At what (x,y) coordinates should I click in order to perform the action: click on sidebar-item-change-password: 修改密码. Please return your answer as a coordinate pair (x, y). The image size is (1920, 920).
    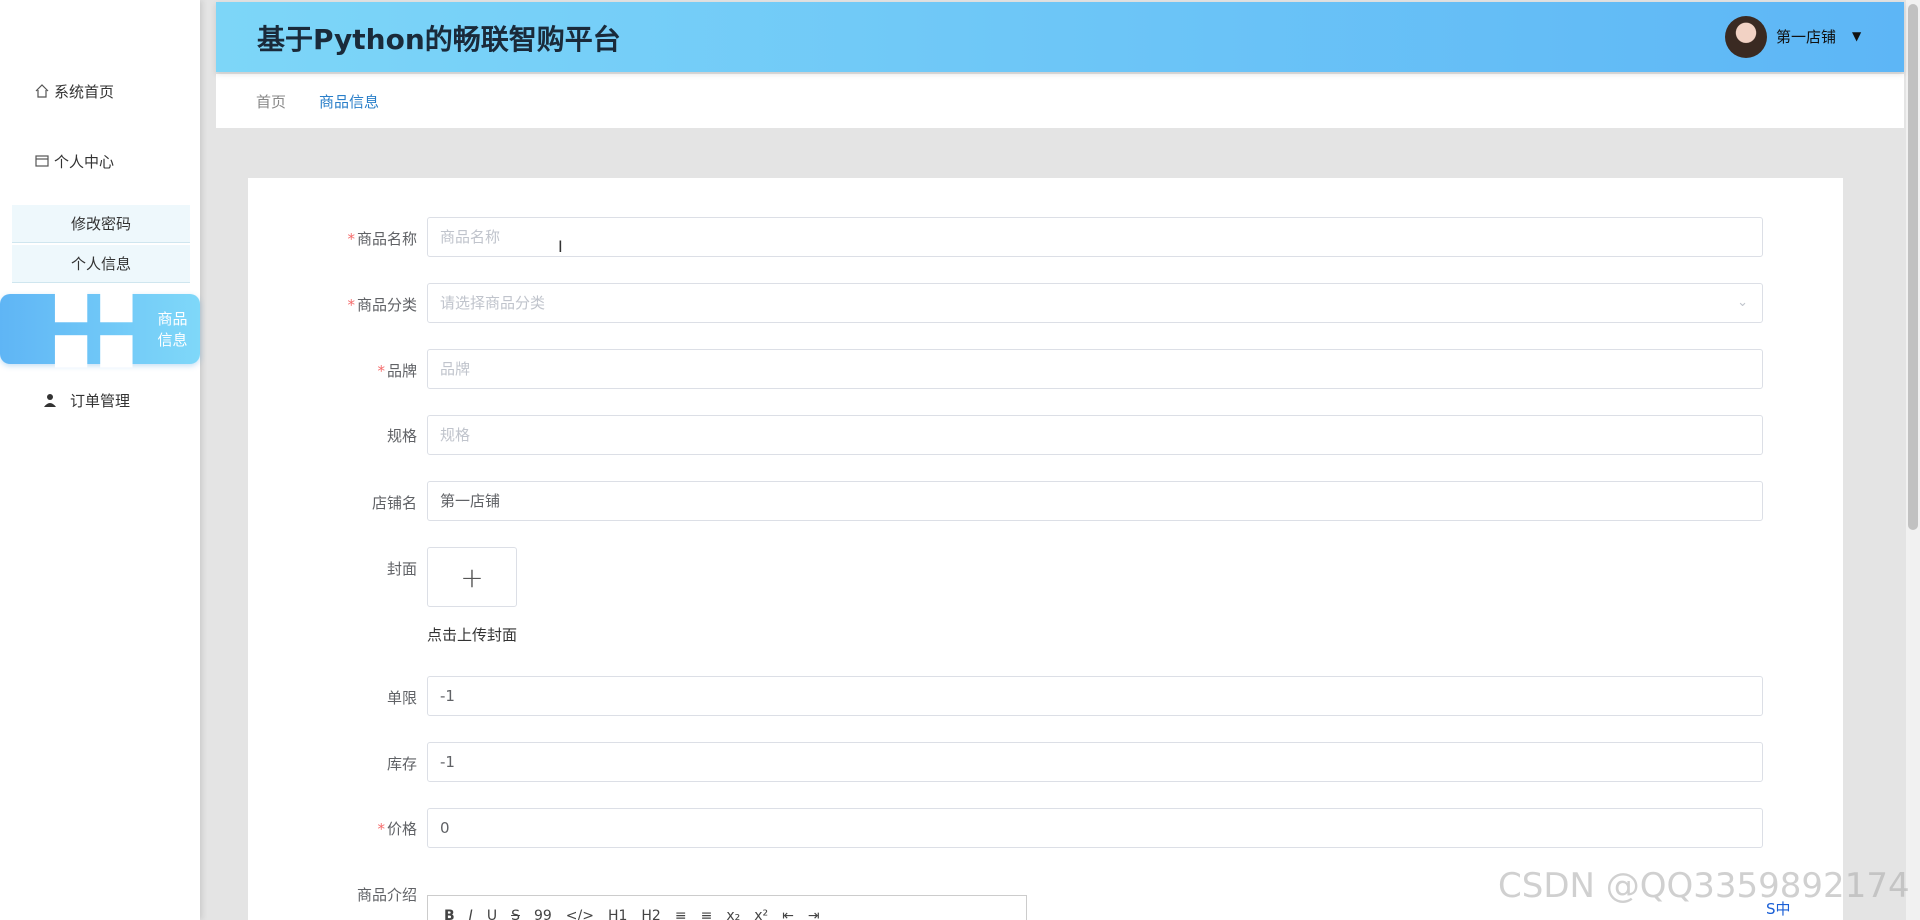
    Looking at the image, I should click on (101, 224).